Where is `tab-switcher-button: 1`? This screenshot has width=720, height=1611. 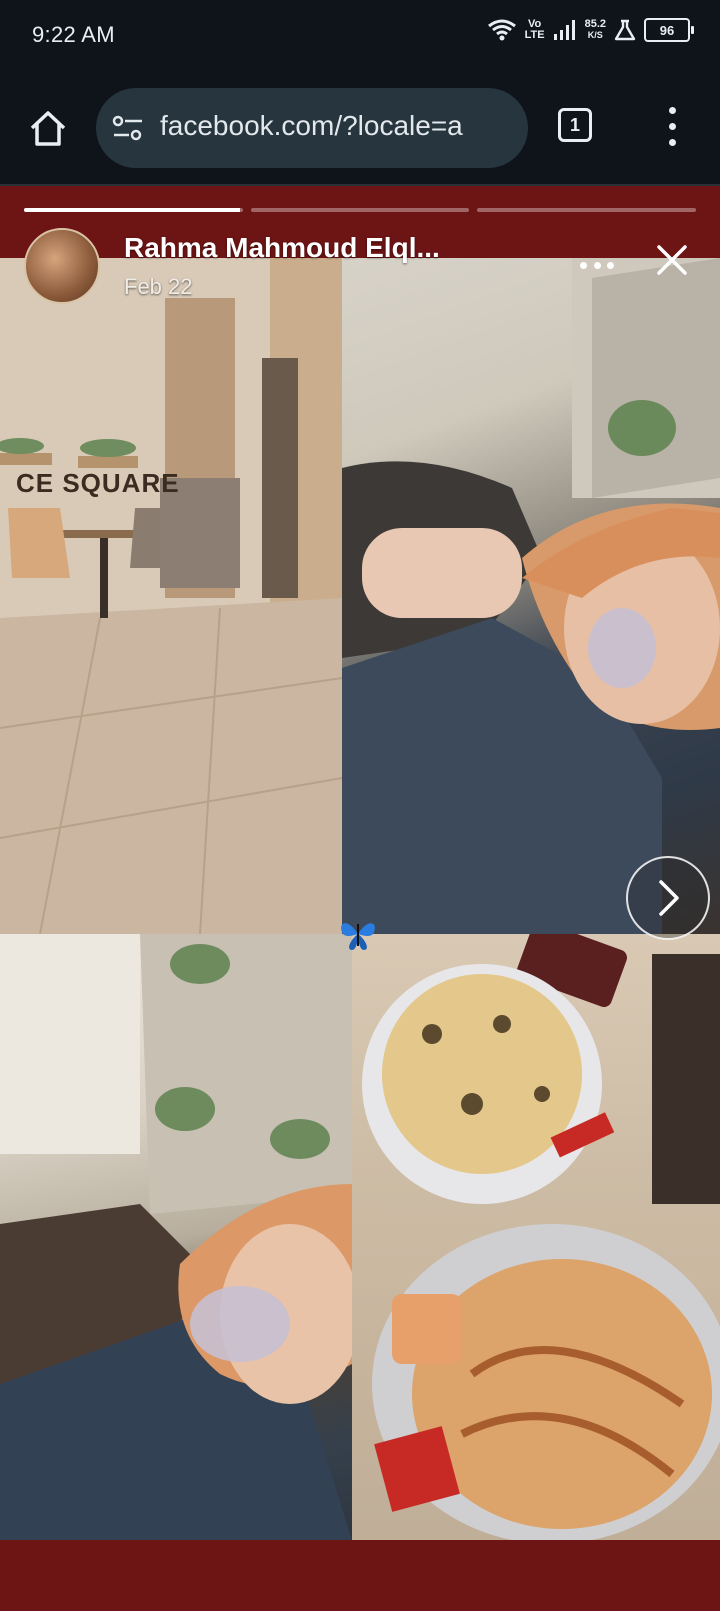 tab-switcher-button: 1 is located at coordinates (575, 125).